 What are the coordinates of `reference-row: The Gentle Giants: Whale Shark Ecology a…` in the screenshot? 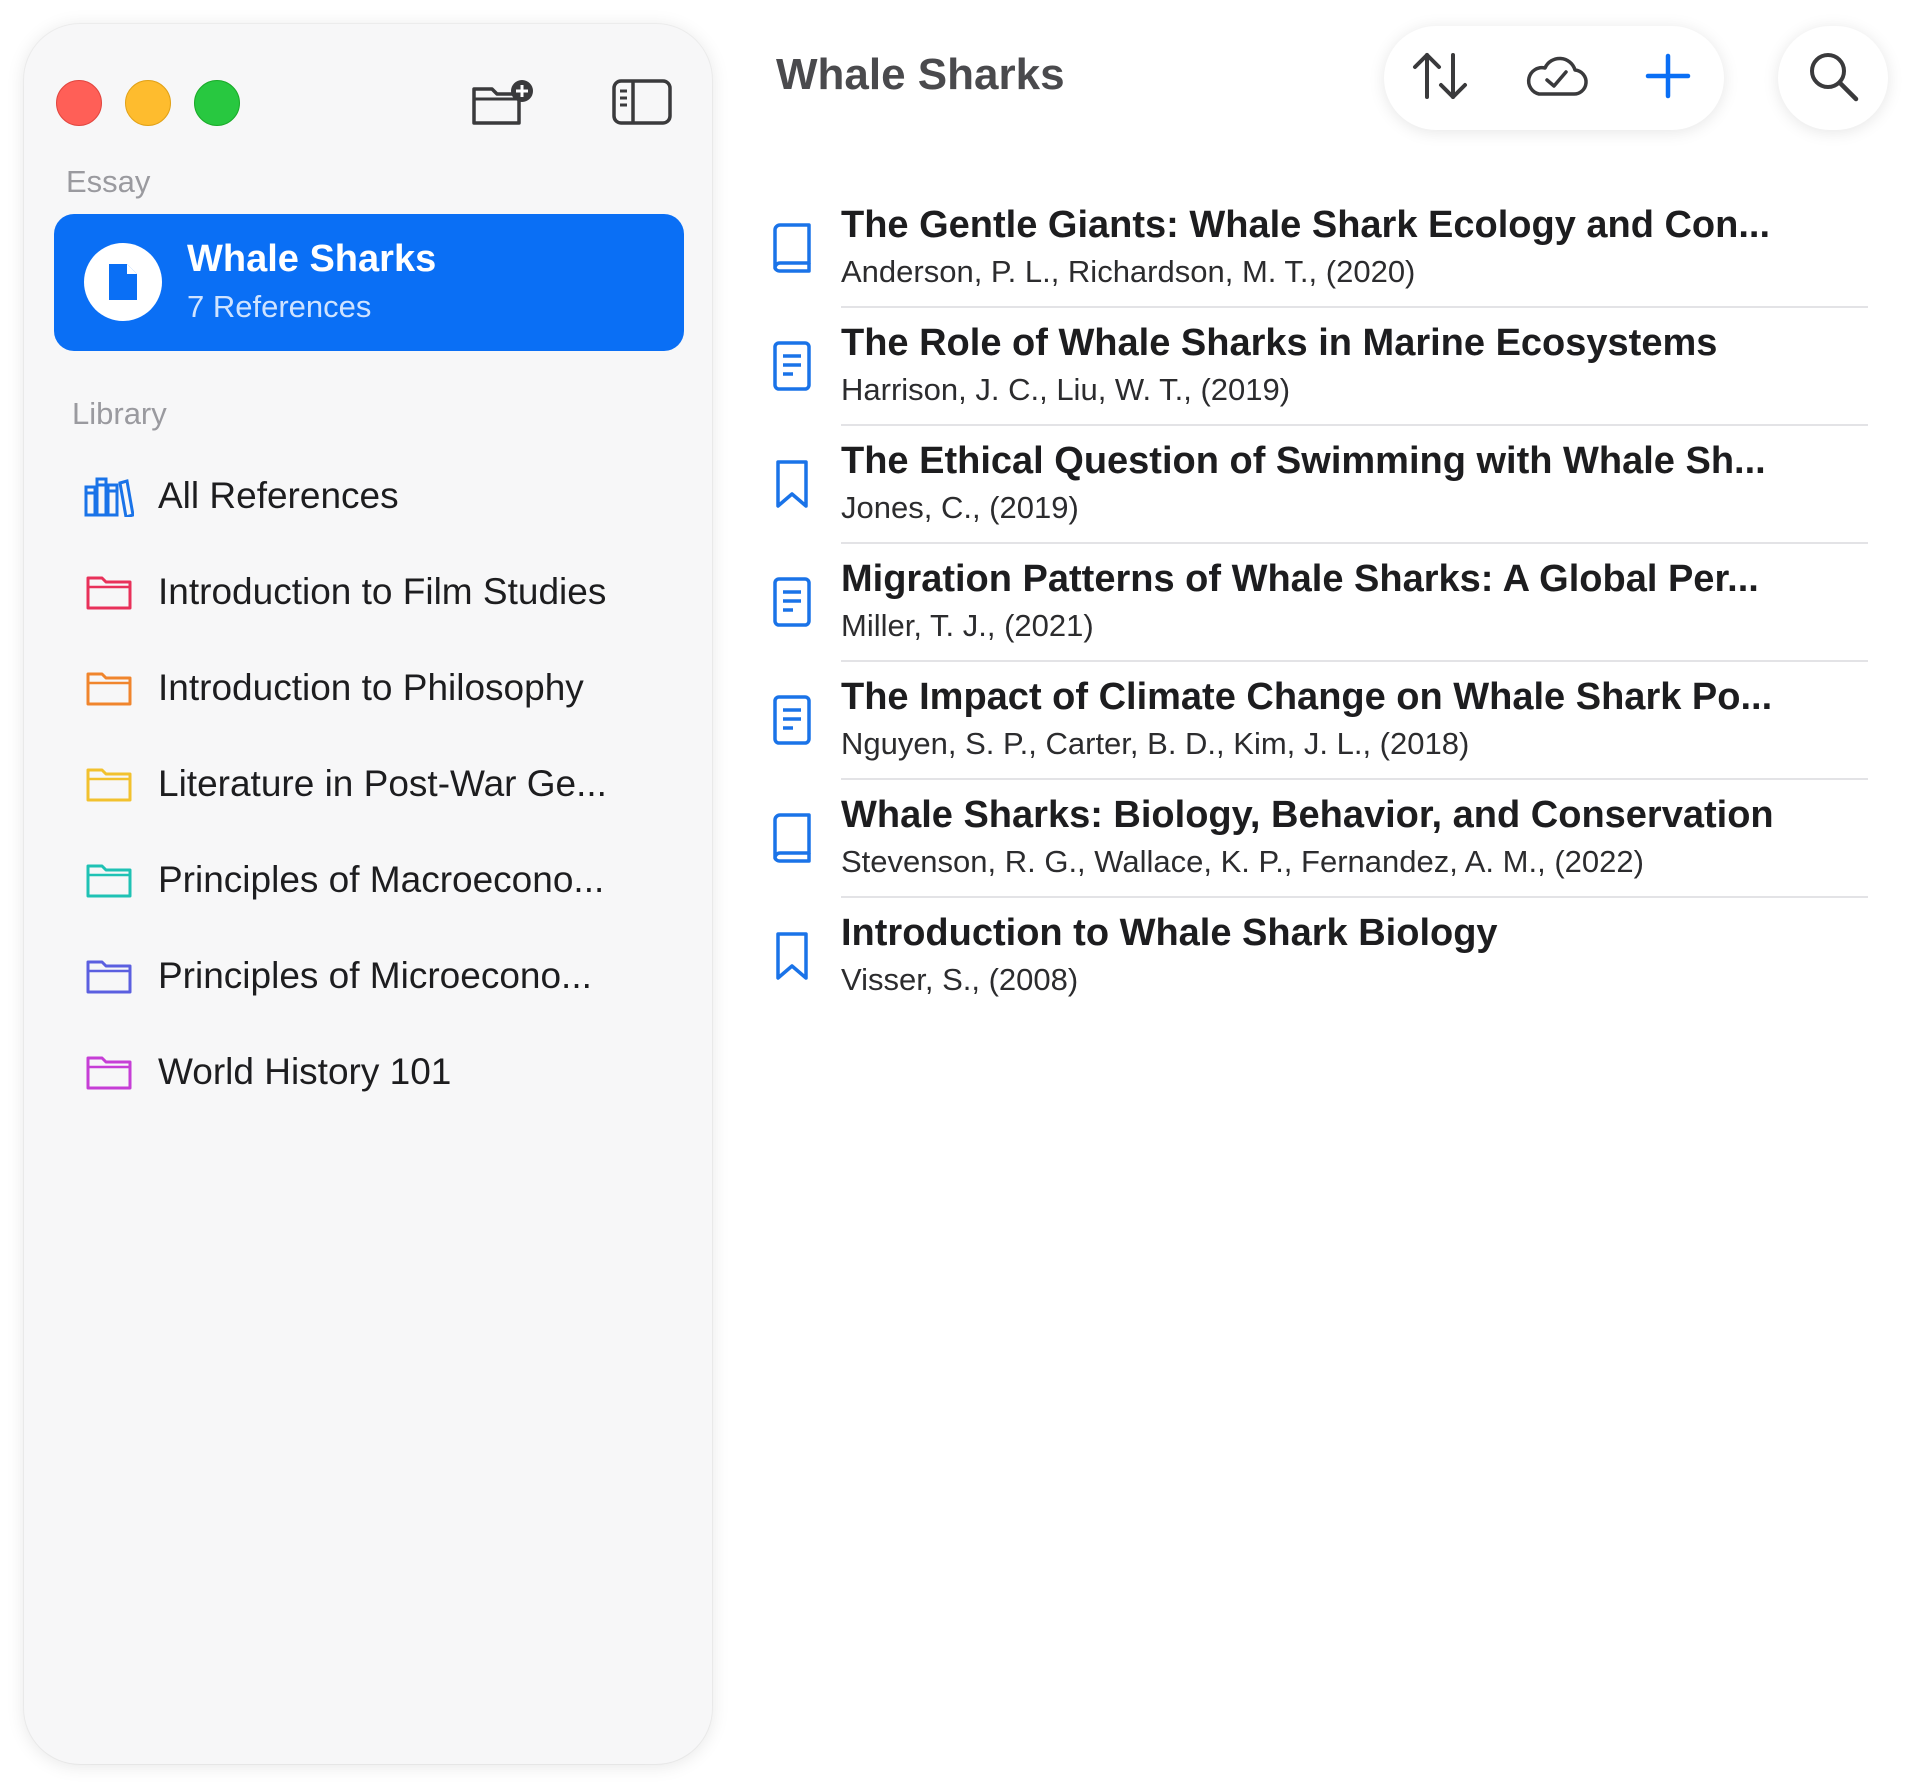 It's located at (1319, 249).